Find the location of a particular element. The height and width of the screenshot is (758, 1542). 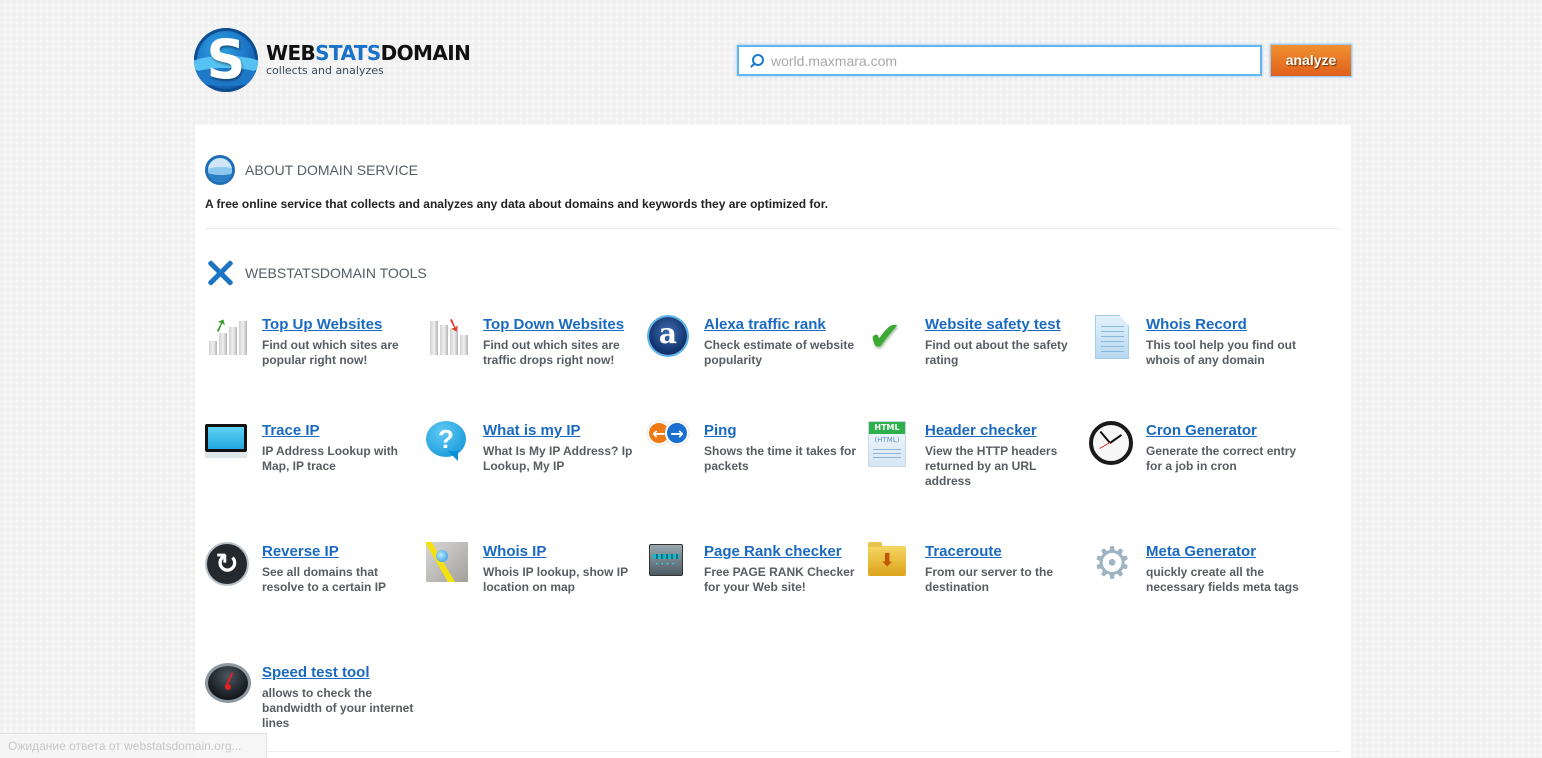

tool-link: Speed test tool is located at coordinates (316, 673).